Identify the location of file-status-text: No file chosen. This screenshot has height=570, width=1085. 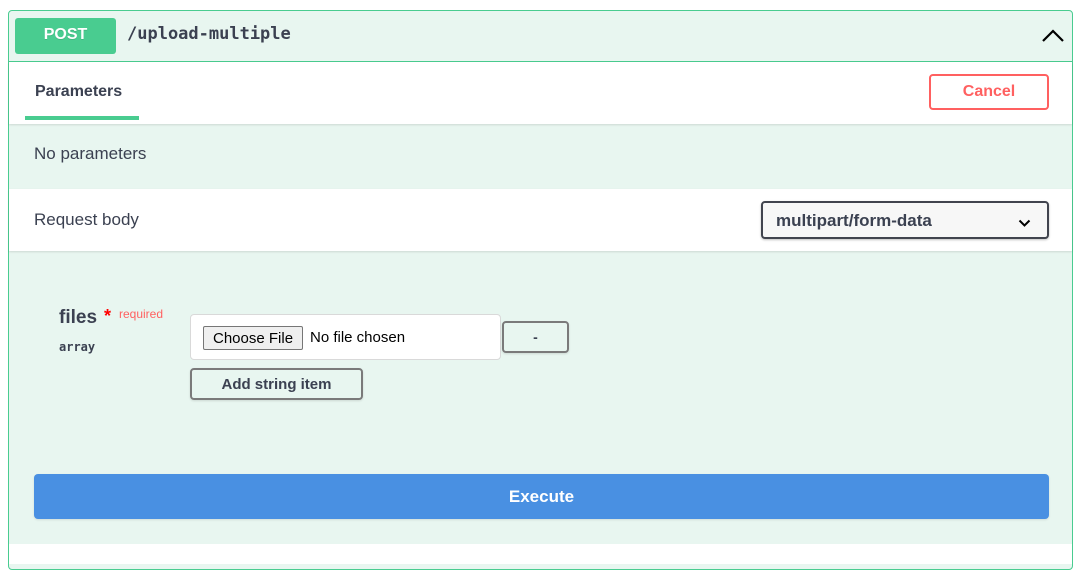
(358, 337).